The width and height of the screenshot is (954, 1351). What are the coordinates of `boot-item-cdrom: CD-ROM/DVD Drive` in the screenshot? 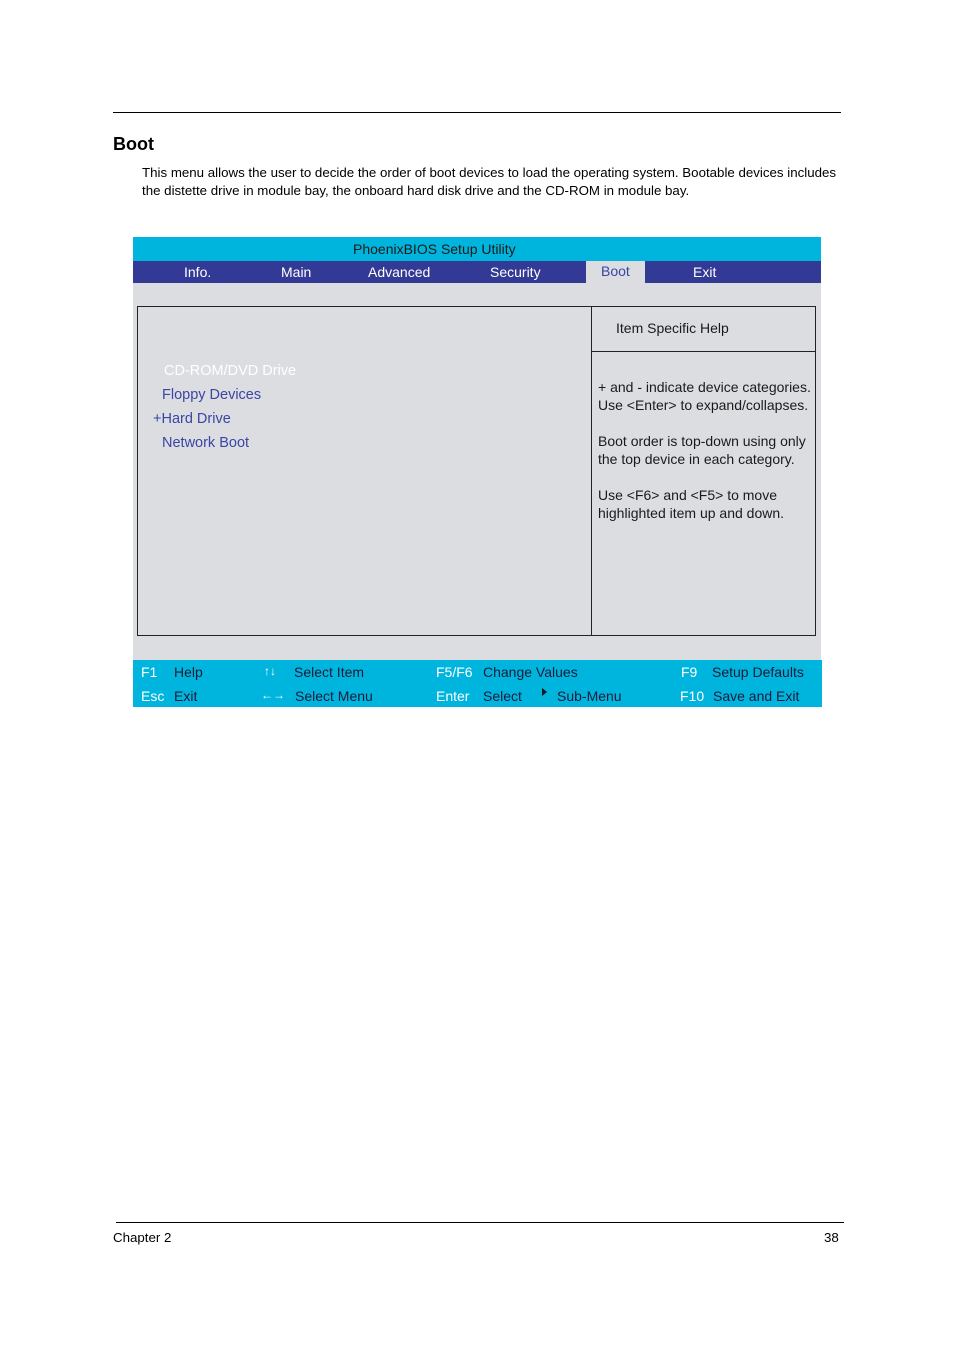 It's located at (230, 371).